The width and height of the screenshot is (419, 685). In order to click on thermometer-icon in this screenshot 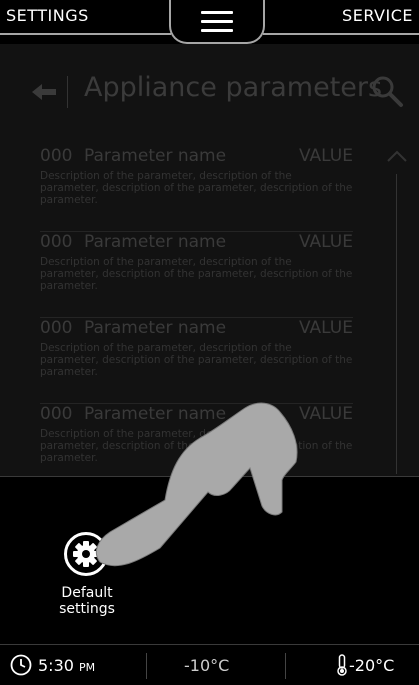, I will do `click(342, 665)`.